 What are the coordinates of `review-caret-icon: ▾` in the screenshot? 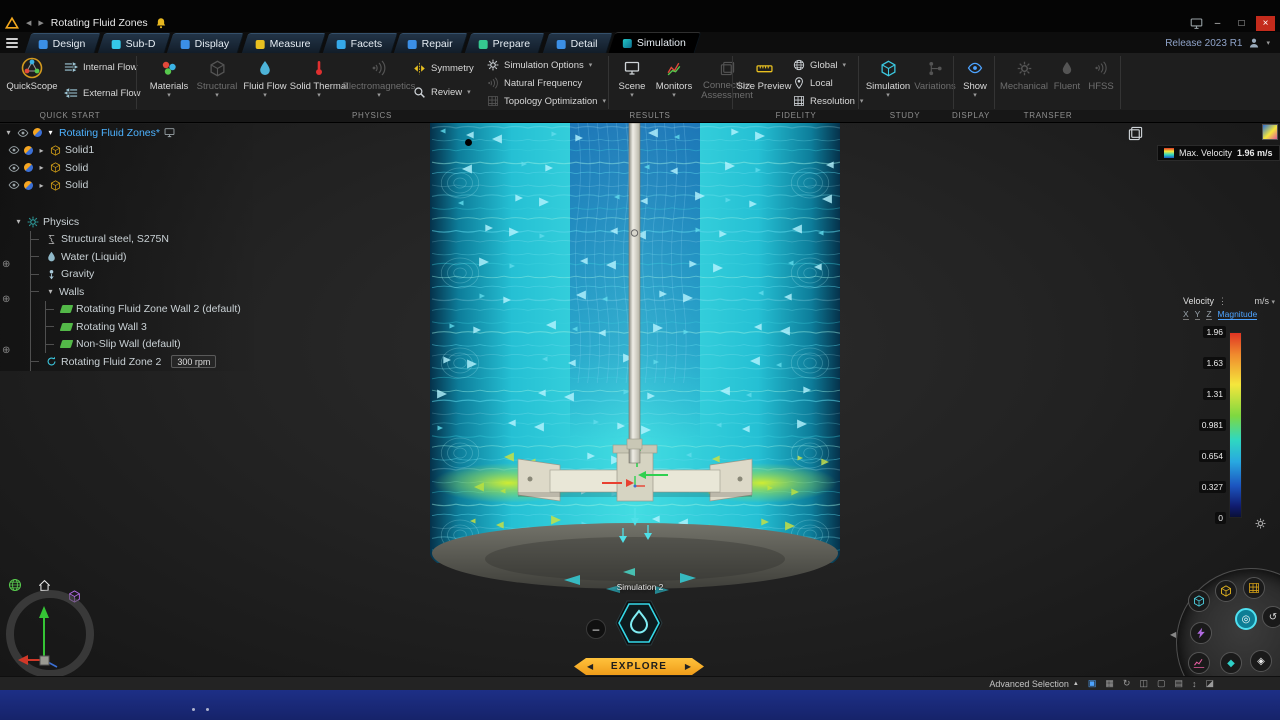 It's located at (469, 92).